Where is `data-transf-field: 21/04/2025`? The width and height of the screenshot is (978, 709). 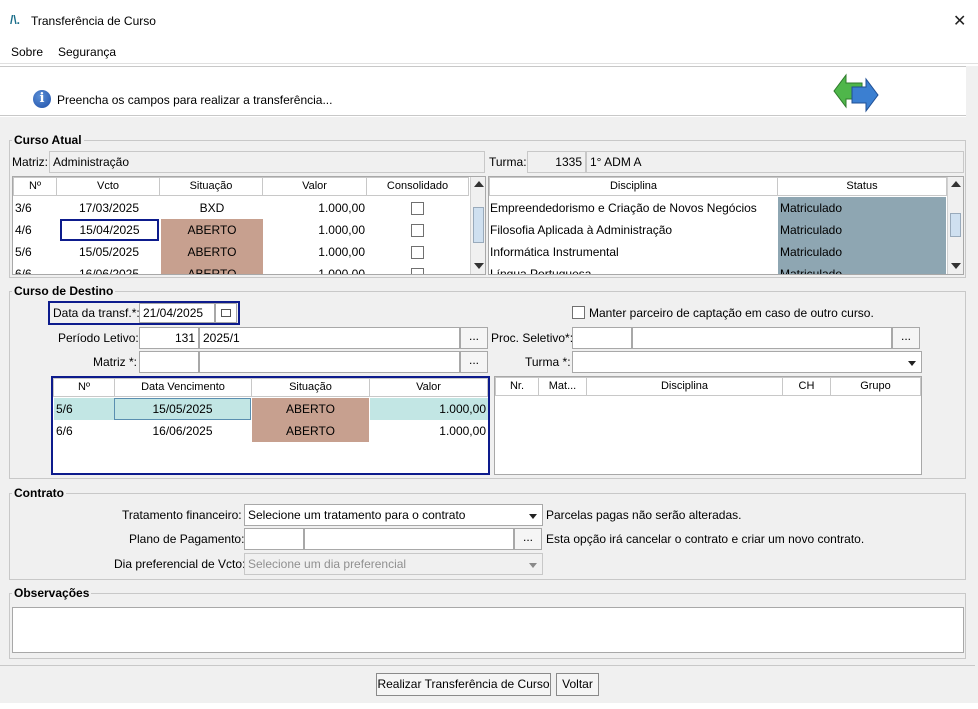 data-transf-field: 21/04/2025 is located at coordinates (177, 313).